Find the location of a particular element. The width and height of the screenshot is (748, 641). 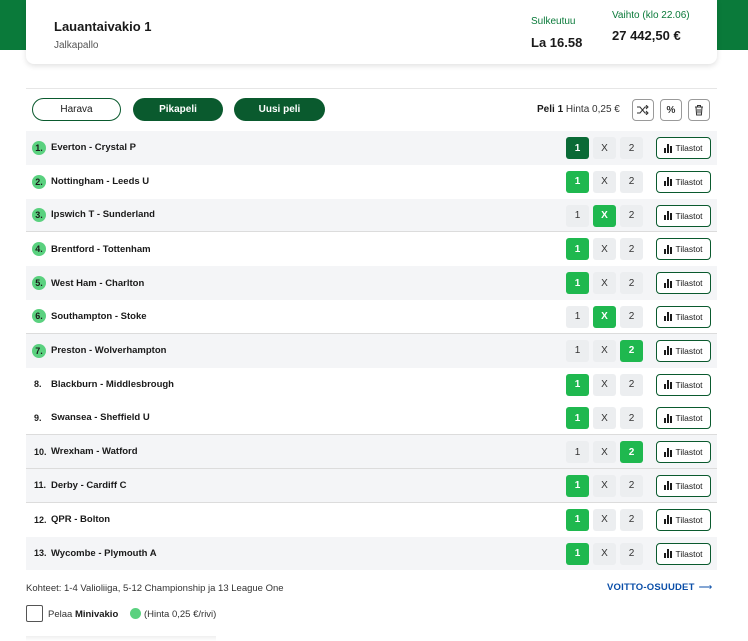

minivakio-prefix: Pelaa is located at coordinates (60, 614).